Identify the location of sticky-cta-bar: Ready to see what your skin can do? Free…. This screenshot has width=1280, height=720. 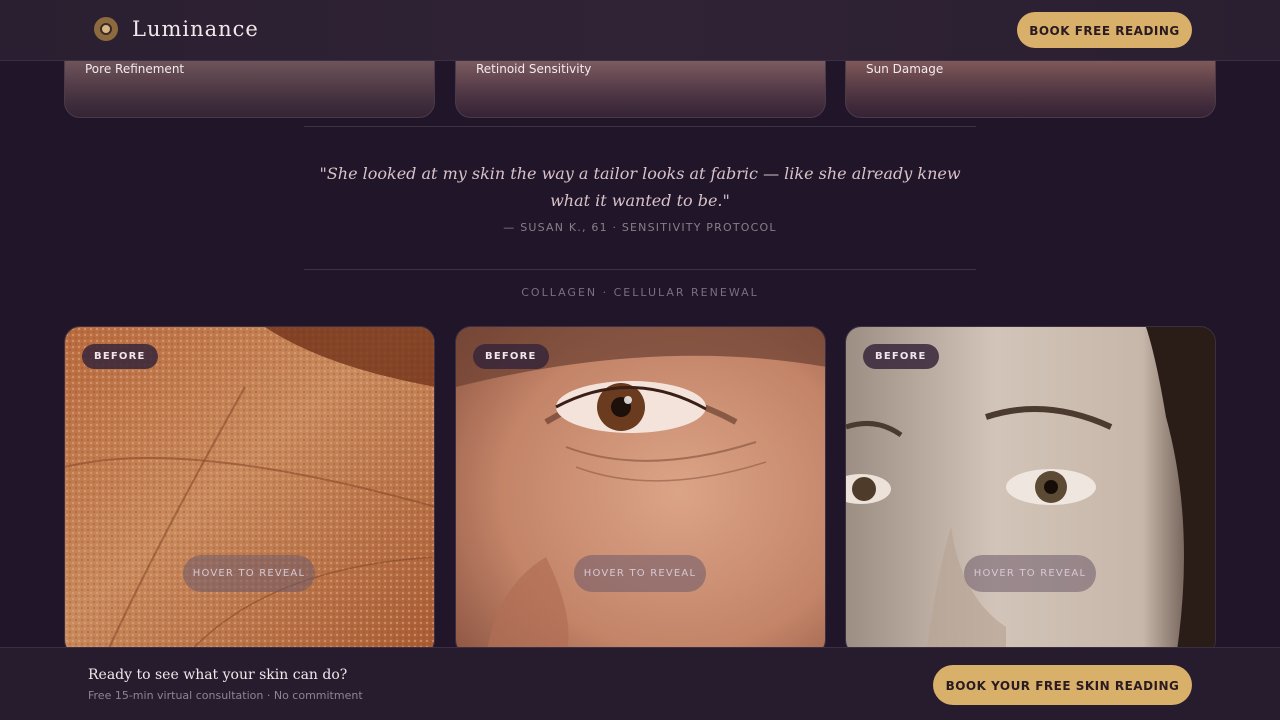
(640, 683).